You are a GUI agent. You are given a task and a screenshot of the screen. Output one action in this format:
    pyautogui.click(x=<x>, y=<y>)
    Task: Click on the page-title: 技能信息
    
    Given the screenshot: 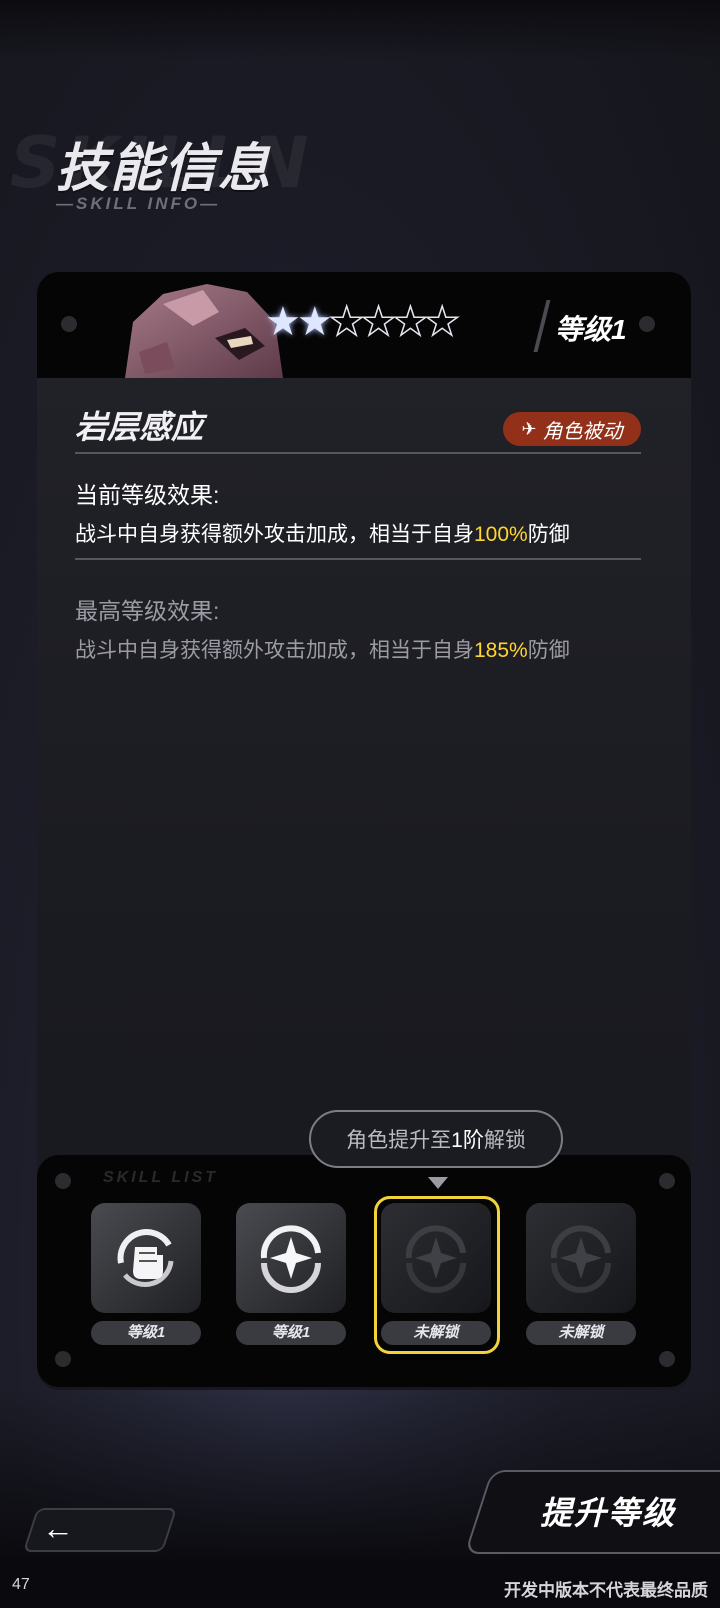 What is the action you would take?
    pyautogui.click(x=164, y=169)
    